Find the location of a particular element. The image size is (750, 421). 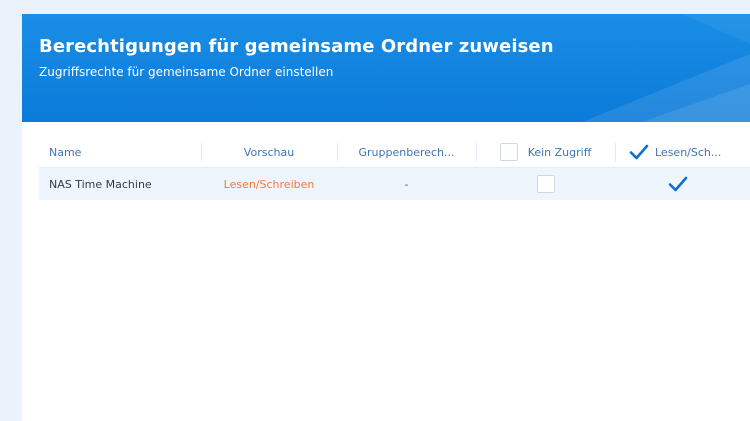

row-no-access-cell is located at coordinates (545, 184).